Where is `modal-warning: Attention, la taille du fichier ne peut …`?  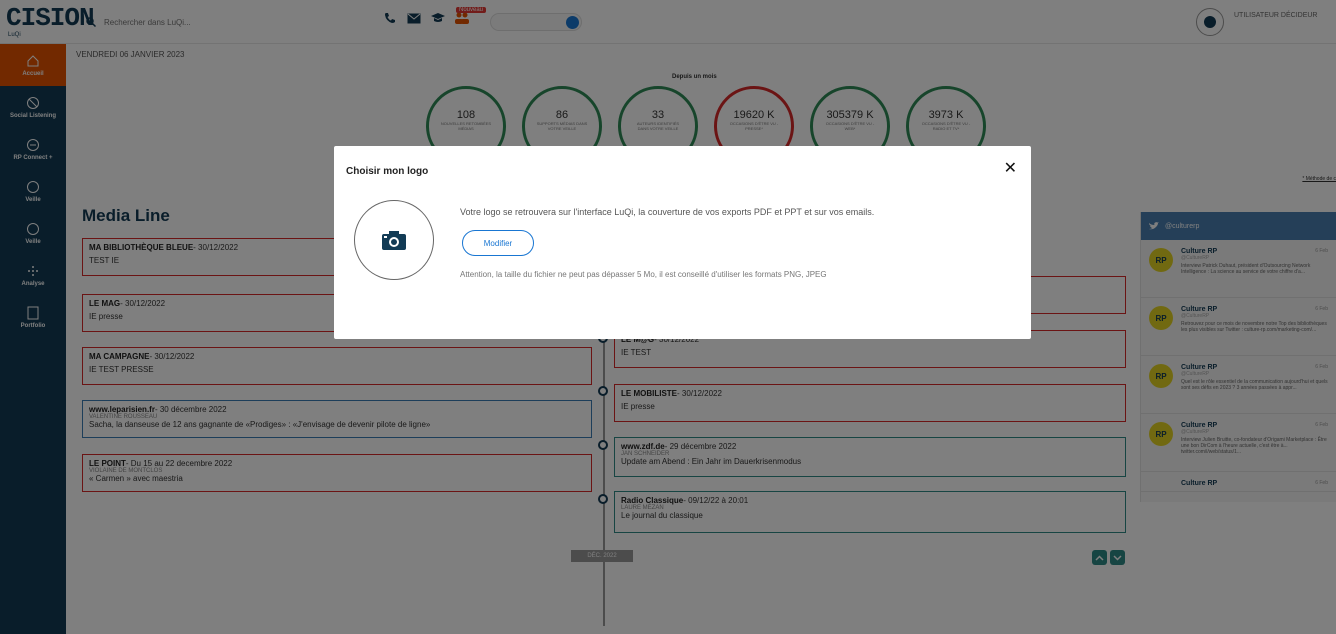 modal-warning: Attention, la taille du fichier ne peut … is located at coordinates (643, 274).